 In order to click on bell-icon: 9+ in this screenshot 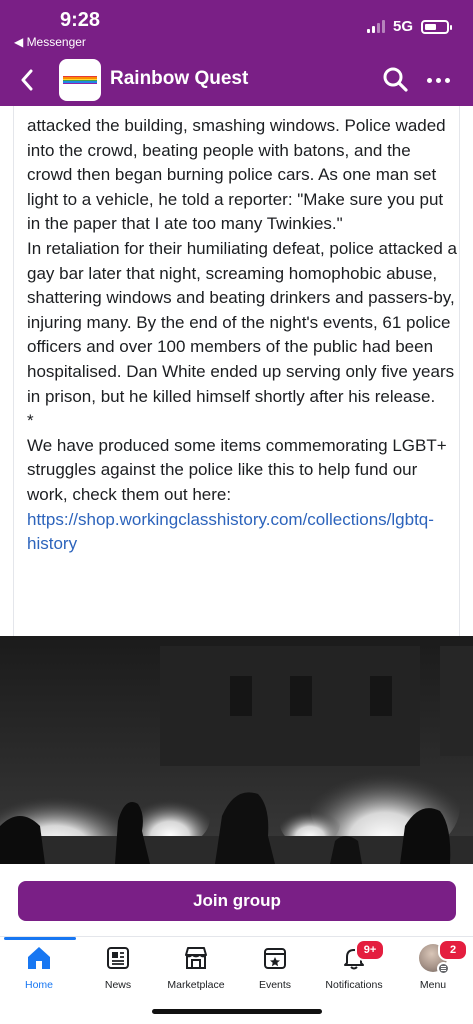, I will do `click(362, 956)`.